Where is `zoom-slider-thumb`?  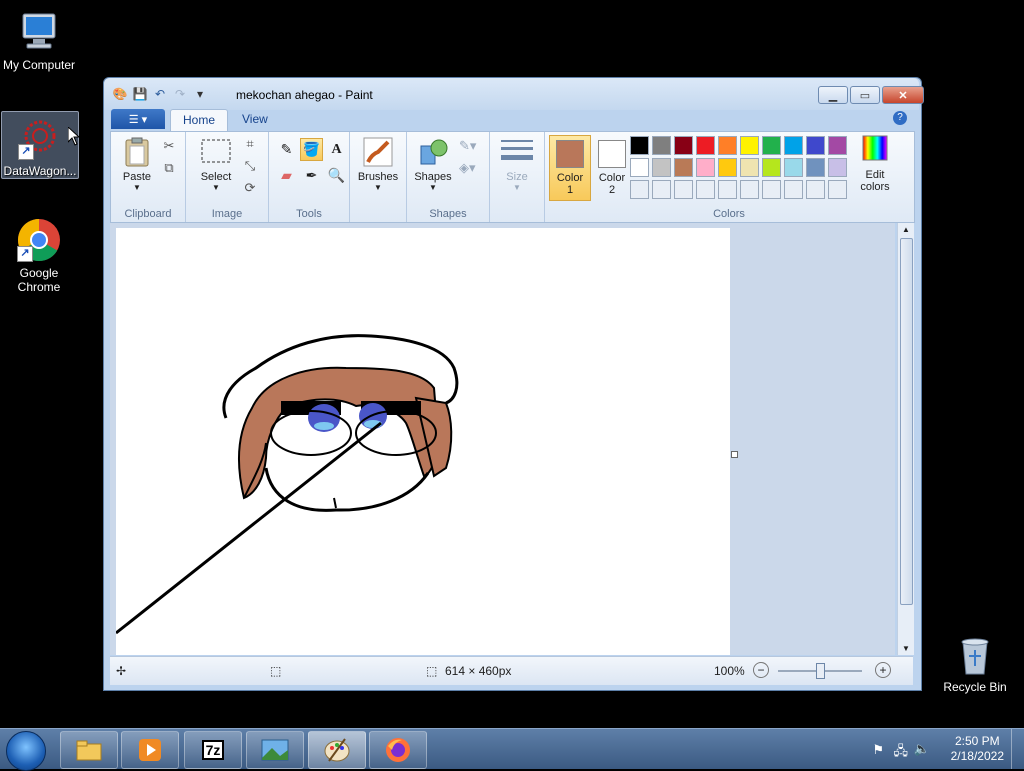 zoom-slider-thumb is located at coordinates (820, 671).